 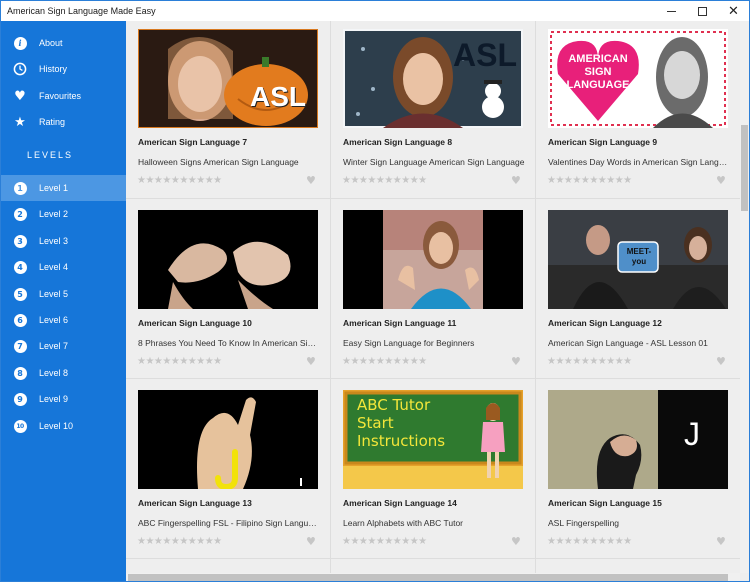 What do you see at coordinates (671, 11) in the screenshot?
I see `minimize-button` at bounding box center [671, 11].